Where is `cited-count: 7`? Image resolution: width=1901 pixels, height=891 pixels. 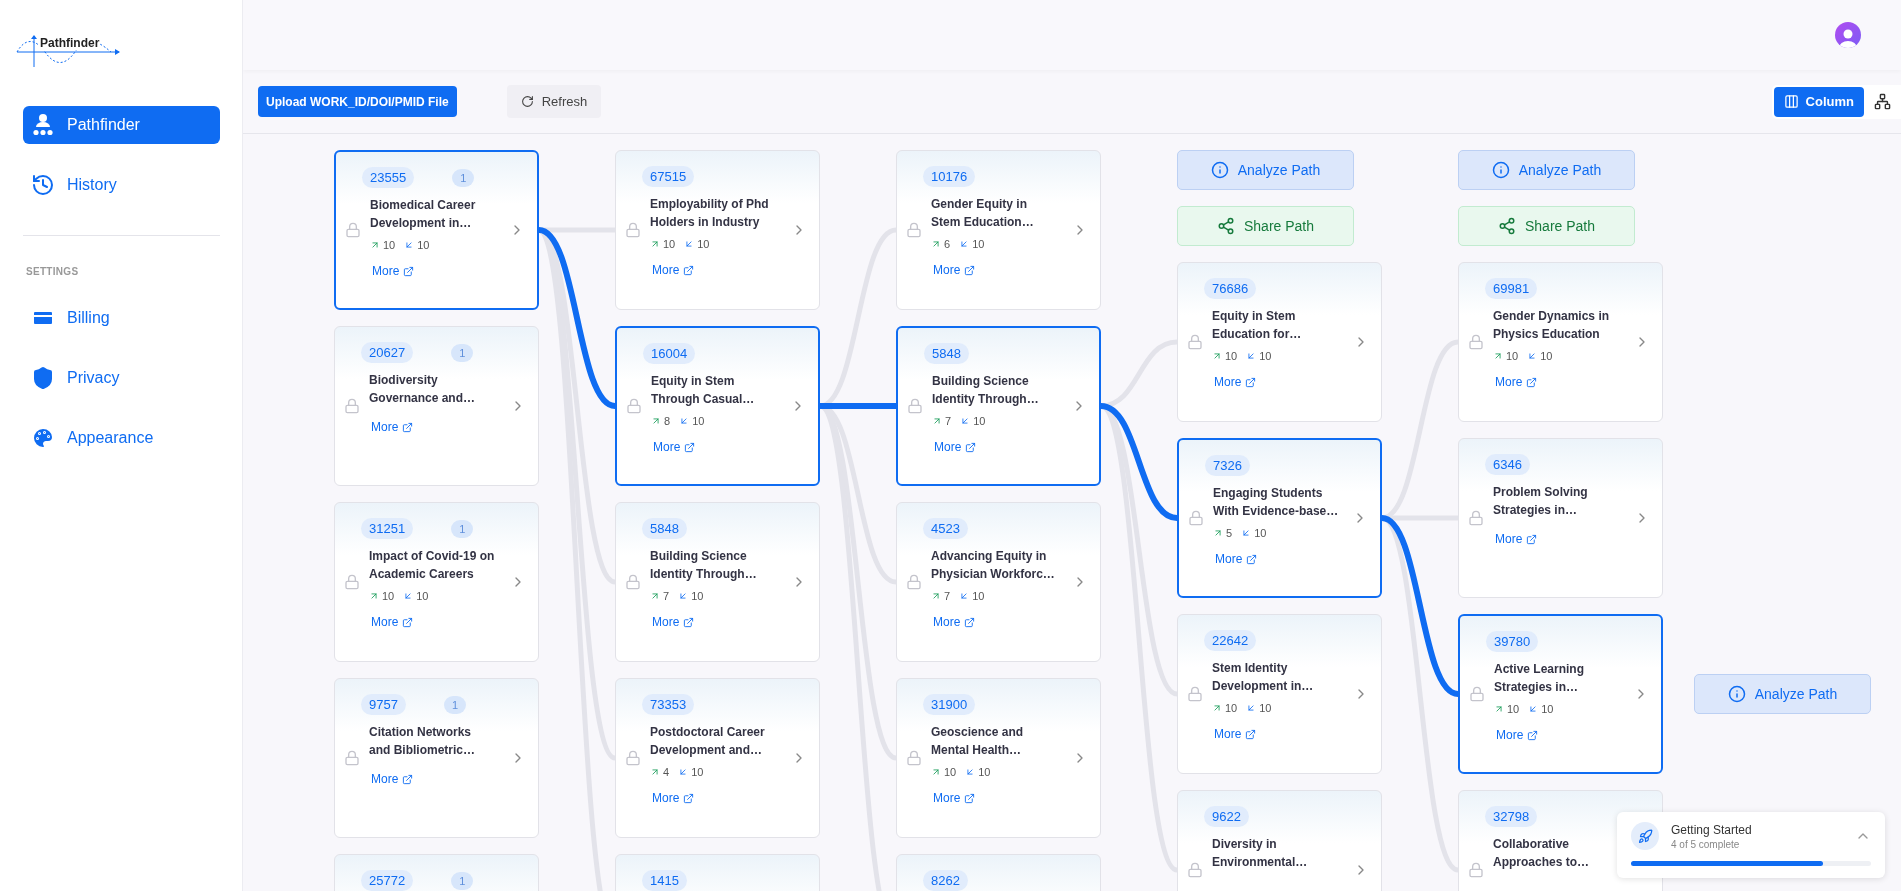 cited-count: 7 is located at coordinates (947, 596).